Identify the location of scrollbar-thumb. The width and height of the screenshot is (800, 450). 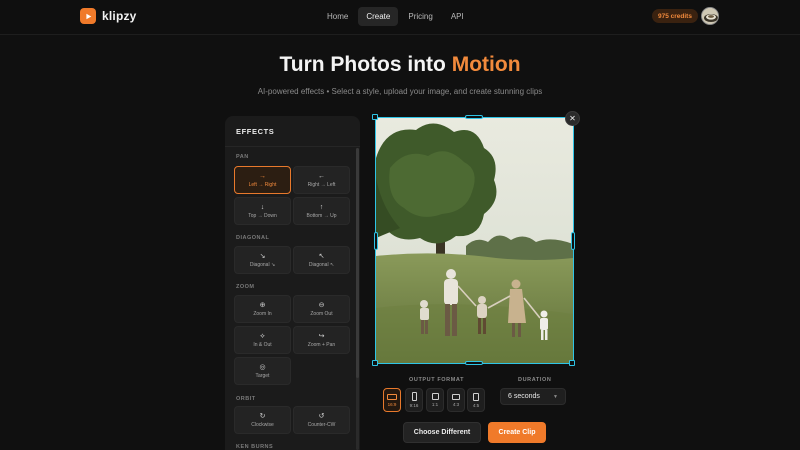
(357, 263).